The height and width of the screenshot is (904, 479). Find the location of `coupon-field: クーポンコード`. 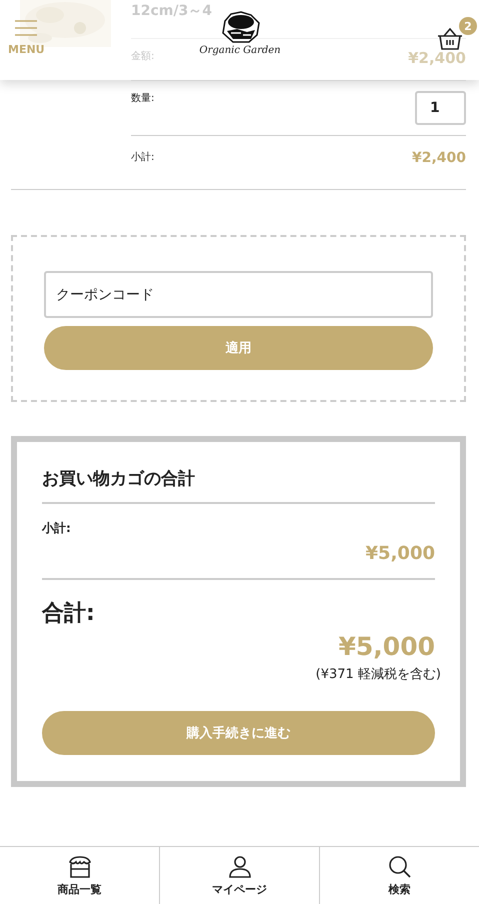

coupon-field: クーポンコード is located at coordinates (238, 294).